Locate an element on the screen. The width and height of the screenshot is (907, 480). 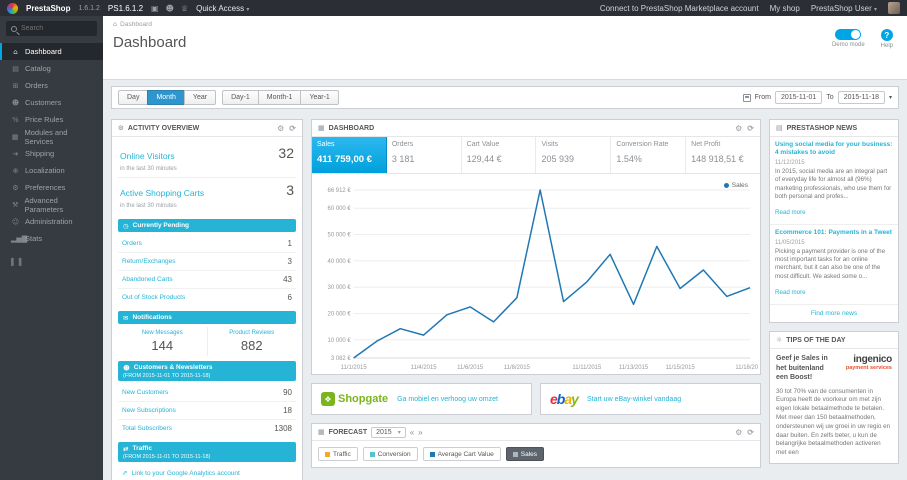
kpi-orders: Orders 3 181 is located at coordinates (424, 155).